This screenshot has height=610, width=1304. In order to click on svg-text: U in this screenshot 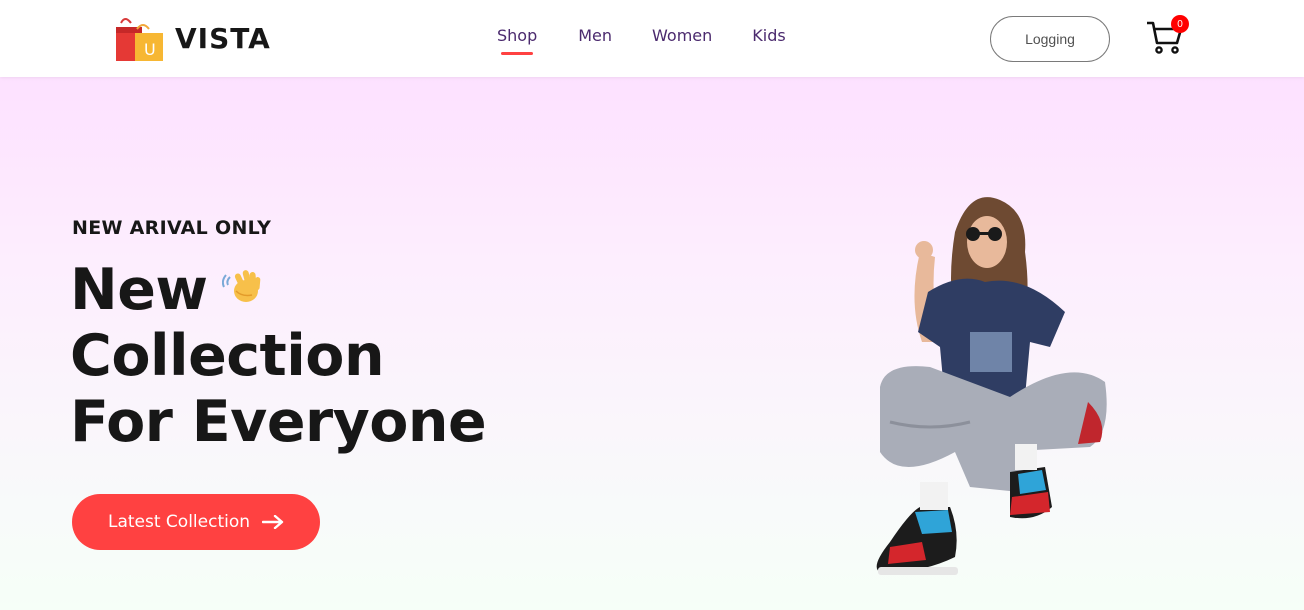, I will do `click(150, 49)`.